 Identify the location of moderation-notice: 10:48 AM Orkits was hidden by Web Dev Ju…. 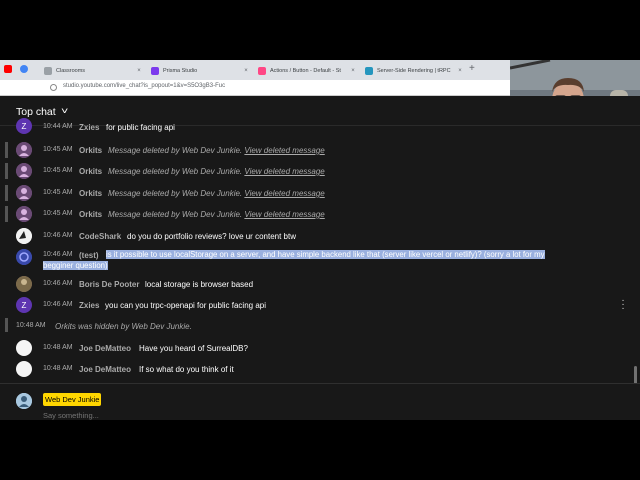
(320, 326).